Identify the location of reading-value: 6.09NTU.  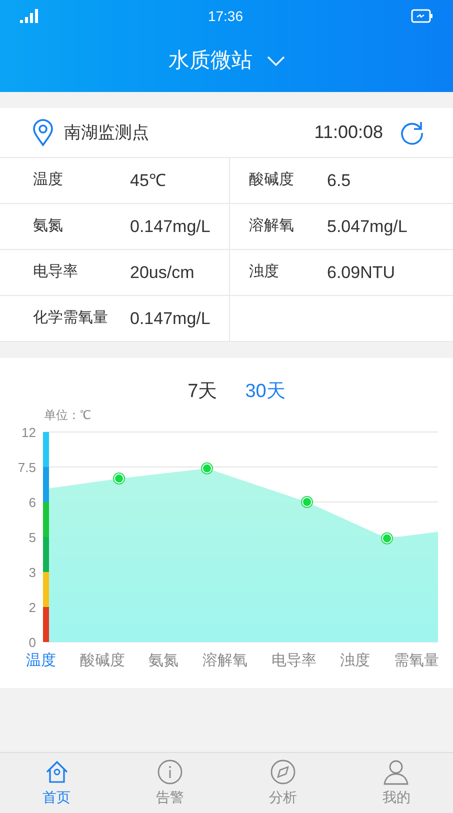
(361, 273).